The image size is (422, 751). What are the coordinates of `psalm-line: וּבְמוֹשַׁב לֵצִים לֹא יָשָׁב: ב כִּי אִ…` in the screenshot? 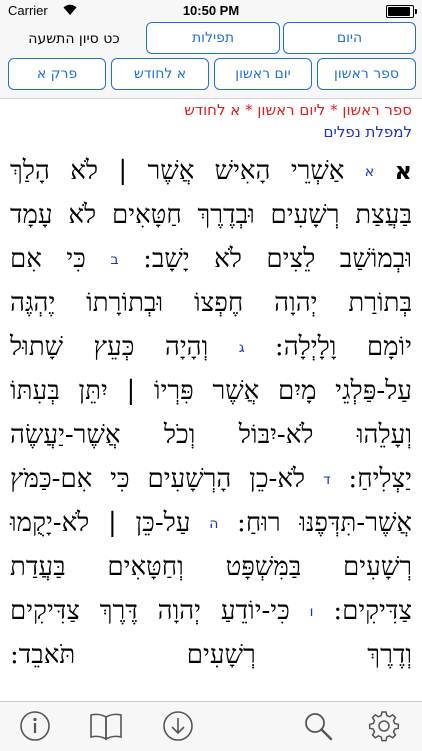 It's located at (211, 259).